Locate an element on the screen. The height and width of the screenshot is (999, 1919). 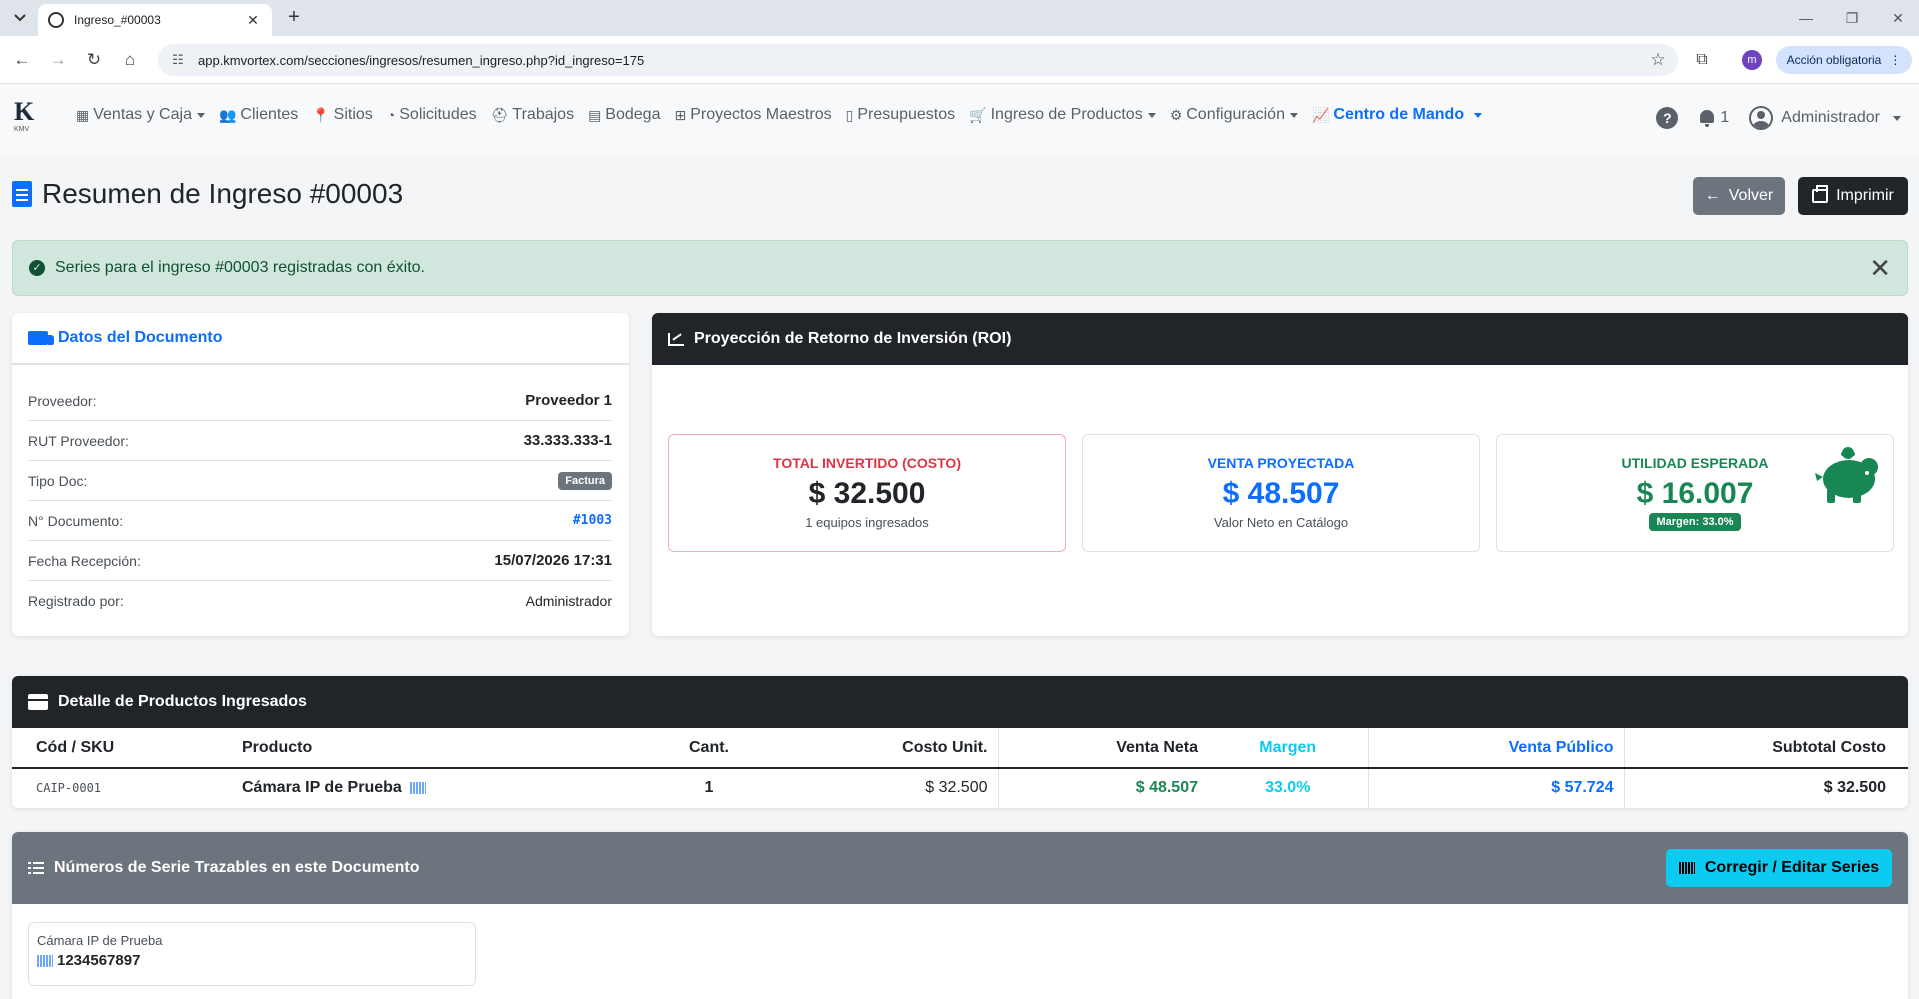
doc-type-badge: Factura is located at coordinates (585, 480).